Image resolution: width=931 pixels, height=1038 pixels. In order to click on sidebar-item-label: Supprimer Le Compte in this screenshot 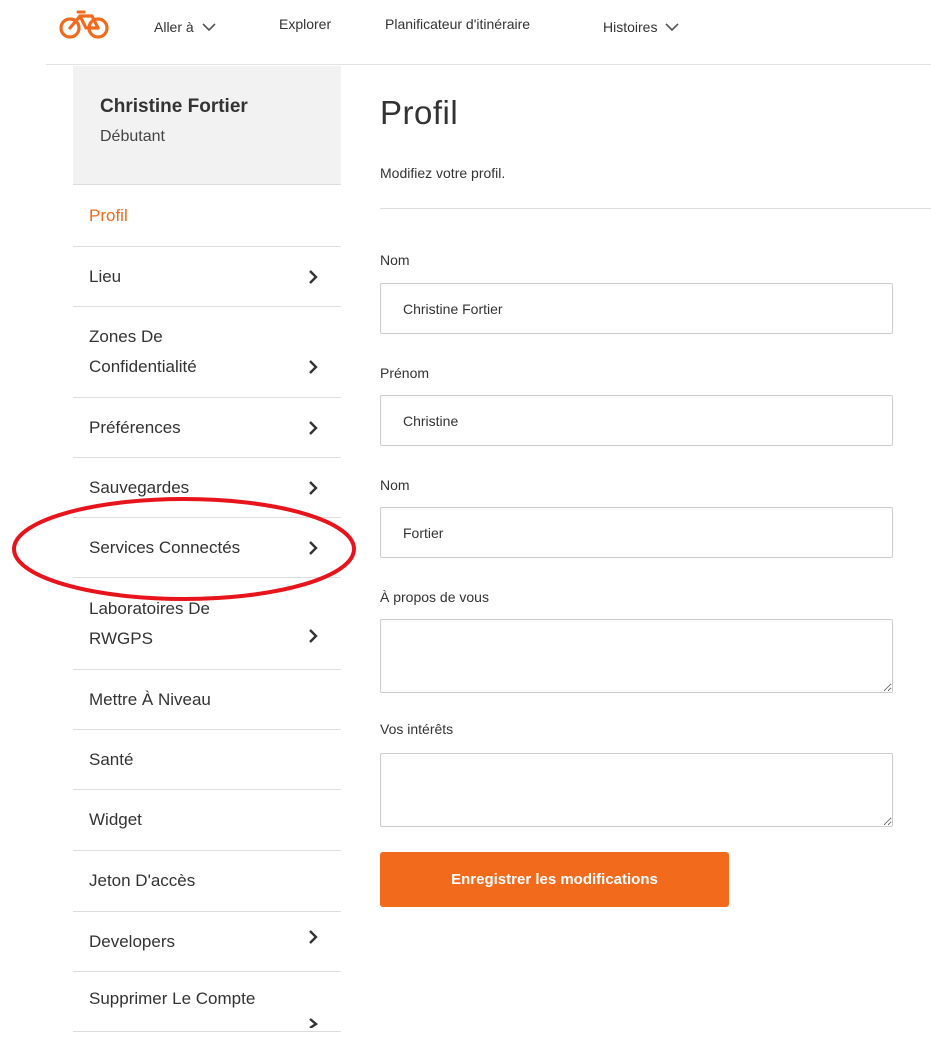, I will do `click(172, 998)`.